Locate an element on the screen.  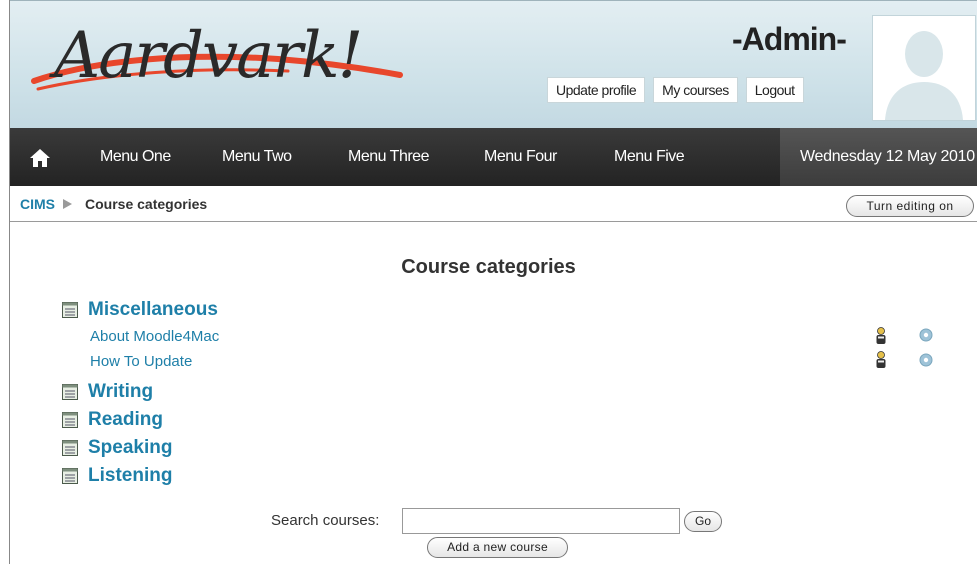
user-name: -Admin- is located at coordinates (789, 39).